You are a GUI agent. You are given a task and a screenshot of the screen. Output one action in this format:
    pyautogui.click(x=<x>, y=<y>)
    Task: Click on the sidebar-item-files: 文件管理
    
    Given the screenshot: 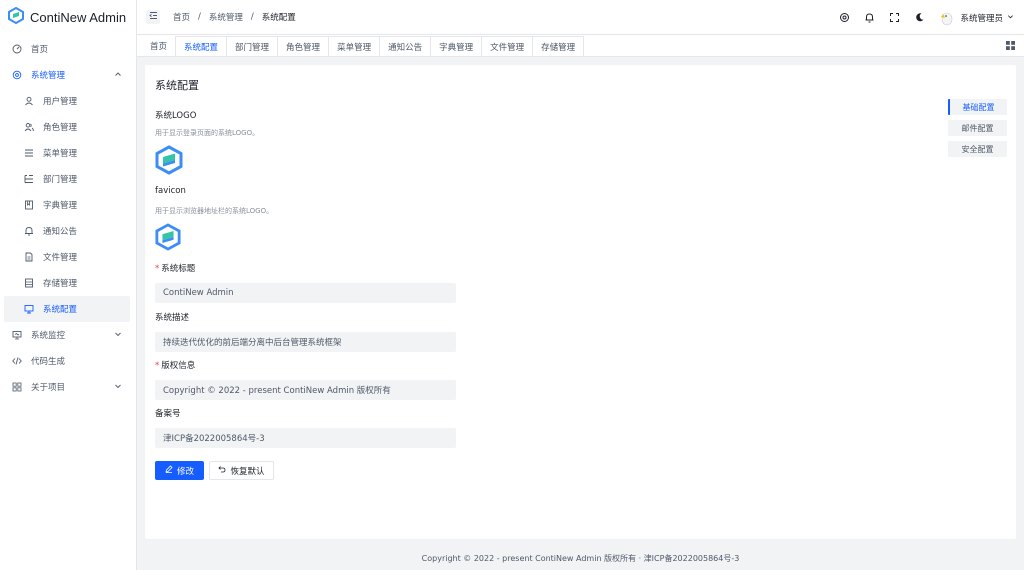 What is the action you would take?
    pyautogui.click(x=67, y=257)
    